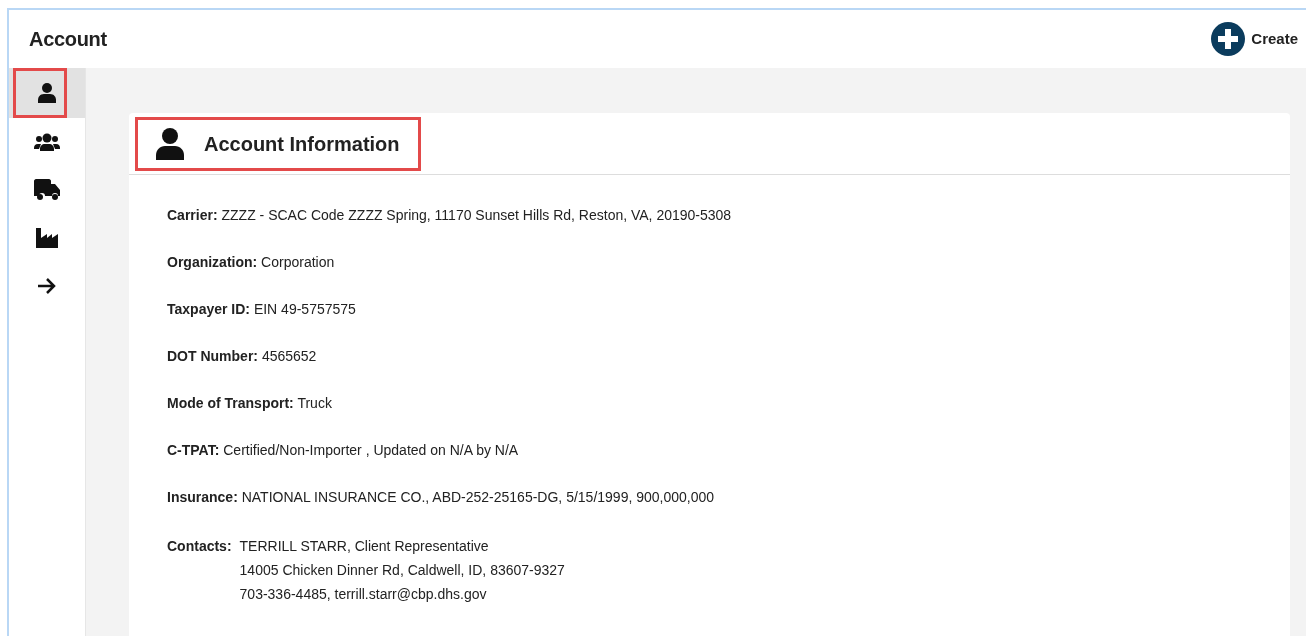  What do you see at coordinates (193, 450) in the screenshot?
I see `field-label: C-TPAT:` at bounding box center [193, 450].